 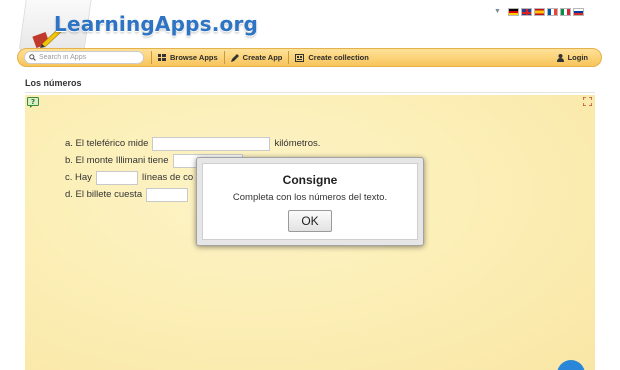 I want to click on grid-icon, so click(x=162, y=57).